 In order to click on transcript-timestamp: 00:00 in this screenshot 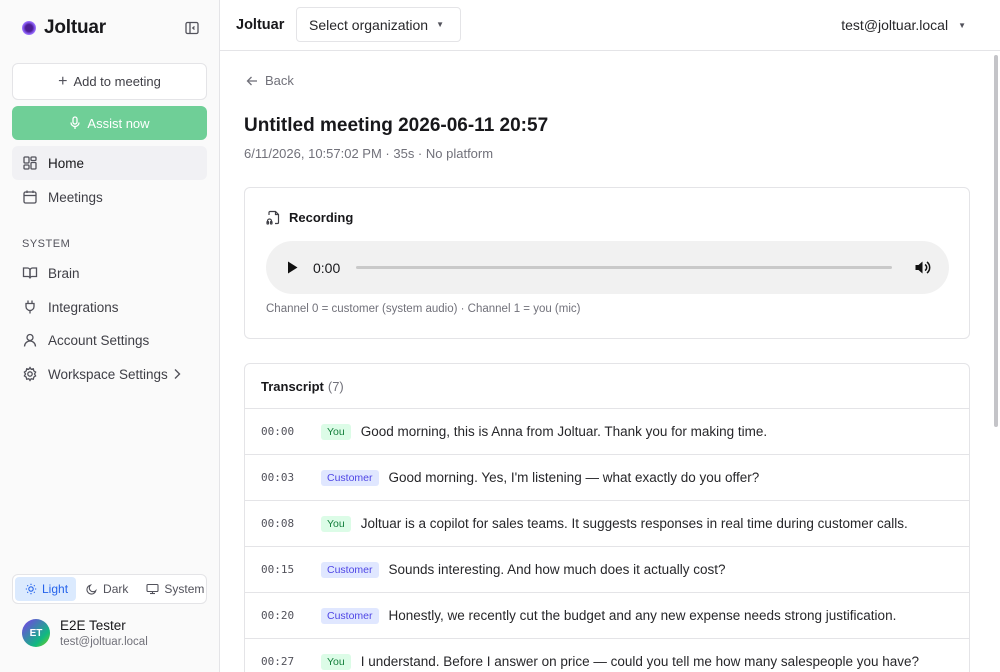, I will do `click(278, 431)`.